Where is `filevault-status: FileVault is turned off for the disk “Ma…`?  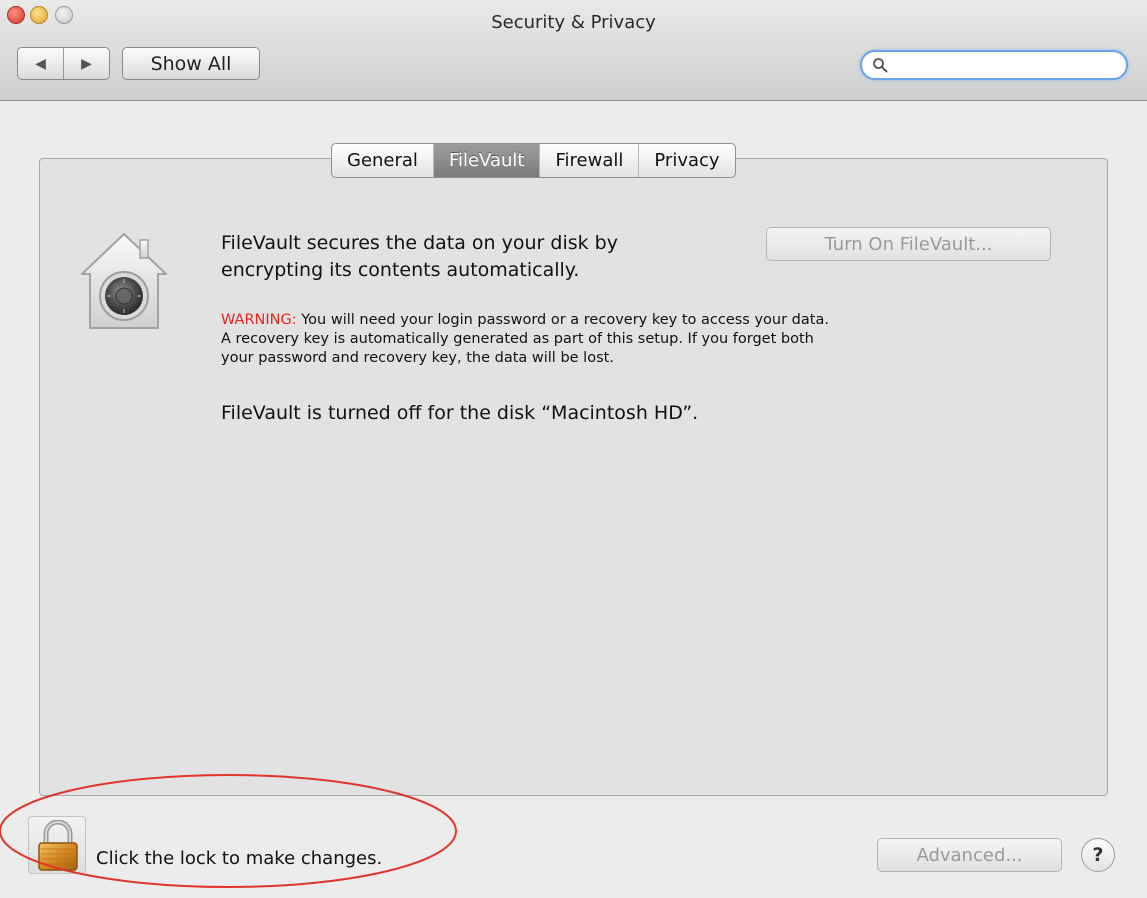
filevault-status: FileVault is turned off for the disk “Ma… is located at coordinates (460, 413).